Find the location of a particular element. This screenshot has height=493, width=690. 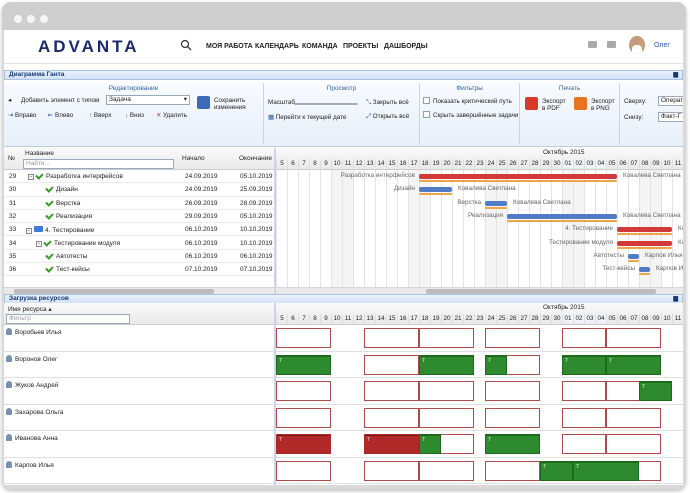

element-type-select: Задача ▾ is located at coordinates (148, 100).